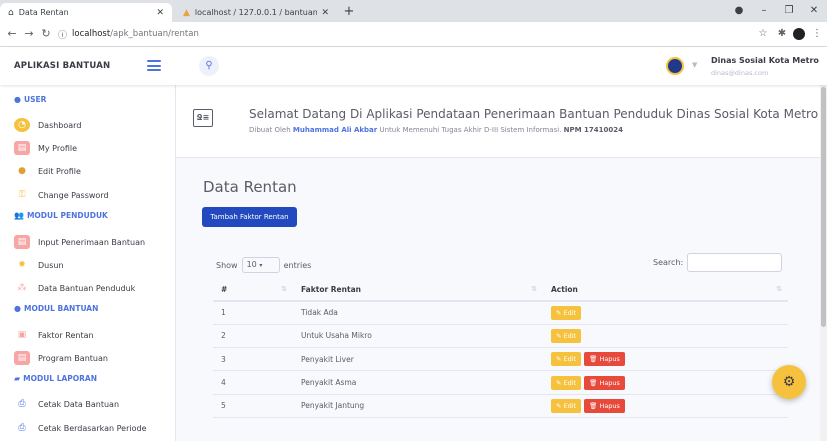  I want to click on sidebar-heading-modul-penduduk: 👥 MODUL PENDUDUK, so click(61, 215).